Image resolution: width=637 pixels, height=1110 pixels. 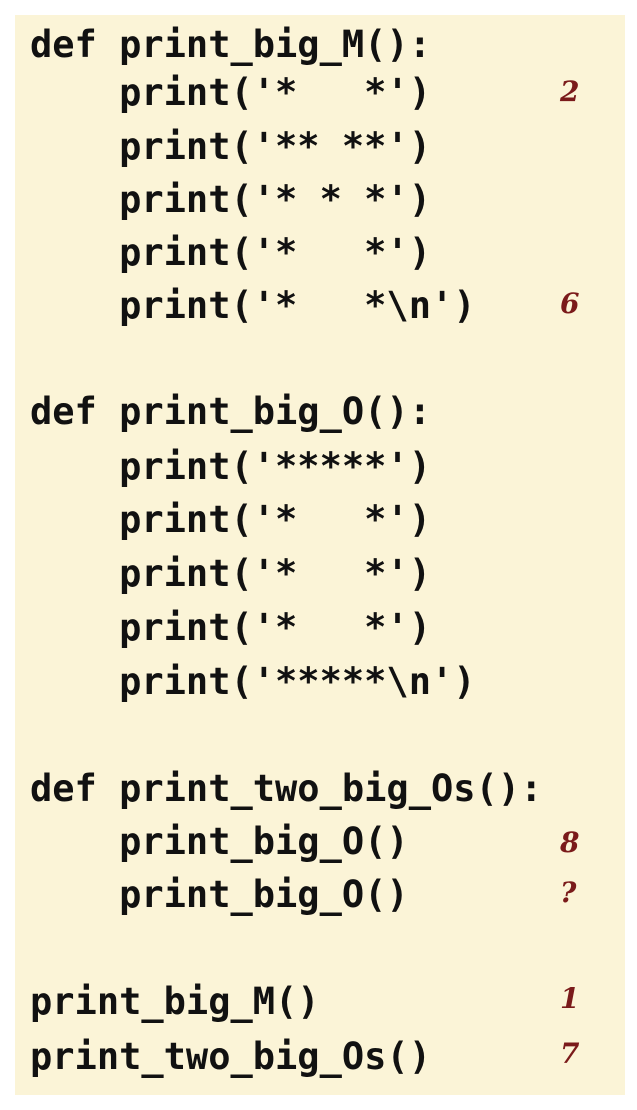 What do you see at coordinates (570, 1053) in the screenshot?
I see `annotation-number: 7` at bounding box center [570, 1053].